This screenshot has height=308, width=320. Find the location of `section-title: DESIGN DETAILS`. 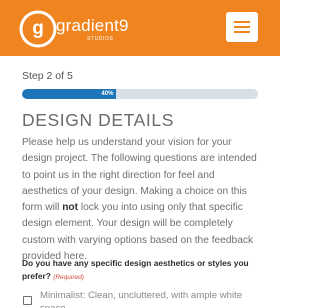

section-title: DESIGN DETAILS is located at coordinates (98, 120).